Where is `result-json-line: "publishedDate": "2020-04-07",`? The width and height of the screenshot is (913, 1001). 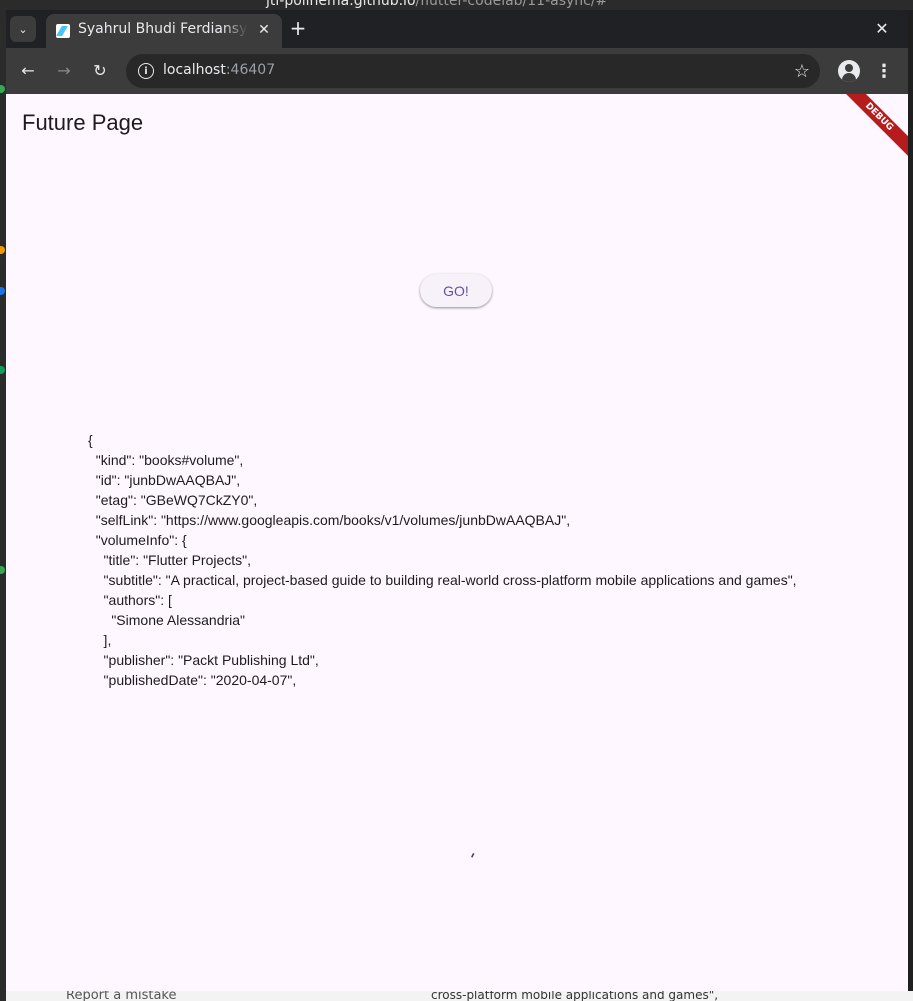 result-json-line: "publishedDate": "2020-04-07", is located at coordinates (192, 680).